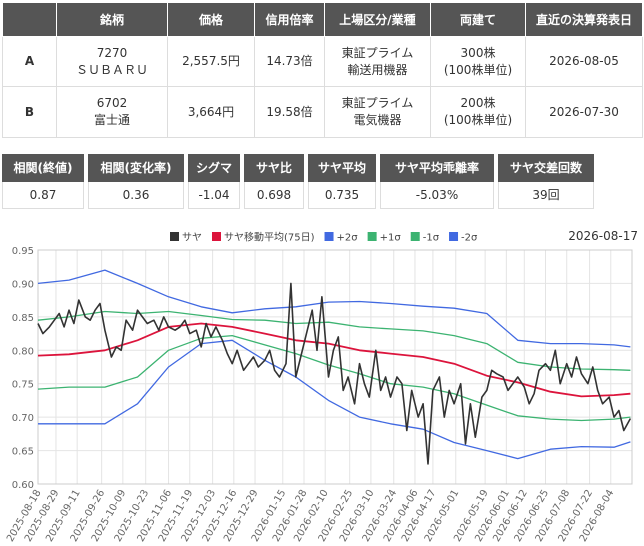 This screenshot has height=546, width=644. I want to click on market-cell: 東証プライム 電気機器, so click(377, 112).